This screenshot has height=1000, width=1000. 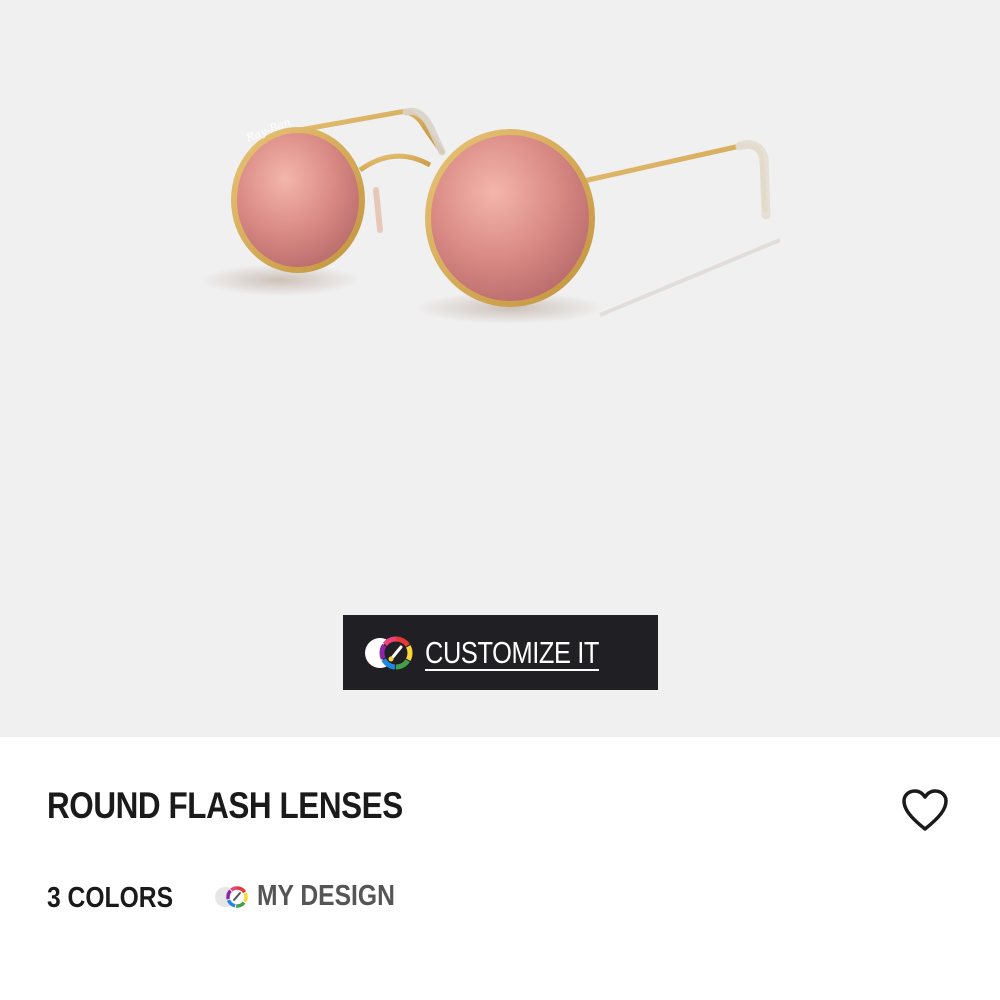 I want to click on customize-it-button: CUSTOMIZE IT, so click(x=500, y=652).